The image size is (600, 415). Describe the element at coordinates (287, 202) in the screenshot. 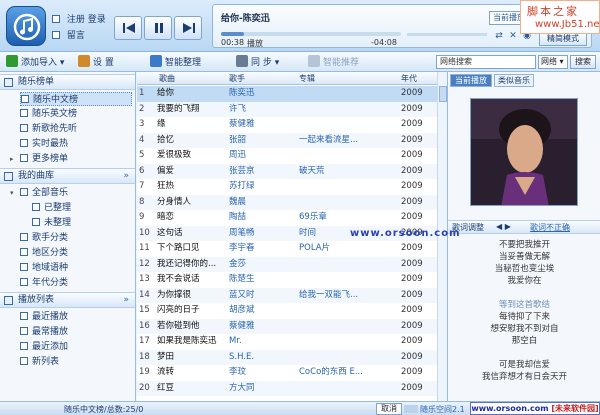

I see `table-row: 8 分身情人 魏晨 2009` at that location.